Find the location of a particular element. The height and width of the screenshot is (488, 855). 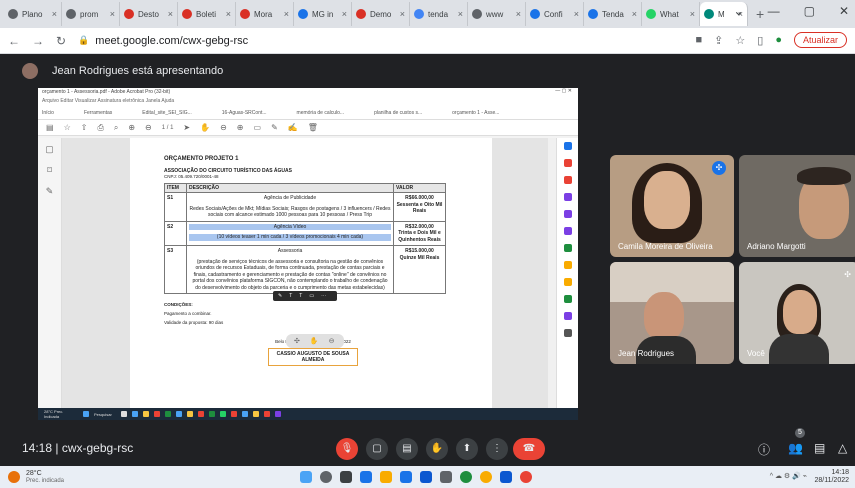

presenter-text: Jean Rodrigues está apresentando is located at coordinates (138, 71).